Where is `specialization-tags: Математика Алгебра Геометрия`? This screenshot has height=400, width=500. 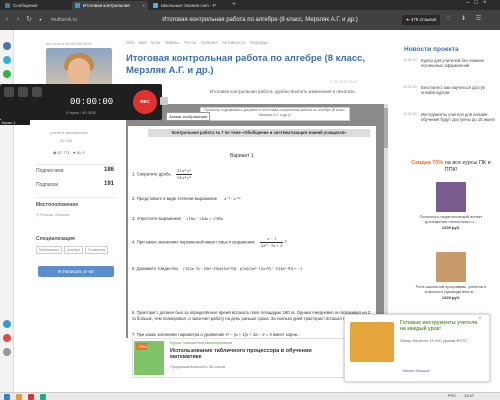 specialization-tags: Математика Алгебра Геометрия is located at coordinates (73, 250).